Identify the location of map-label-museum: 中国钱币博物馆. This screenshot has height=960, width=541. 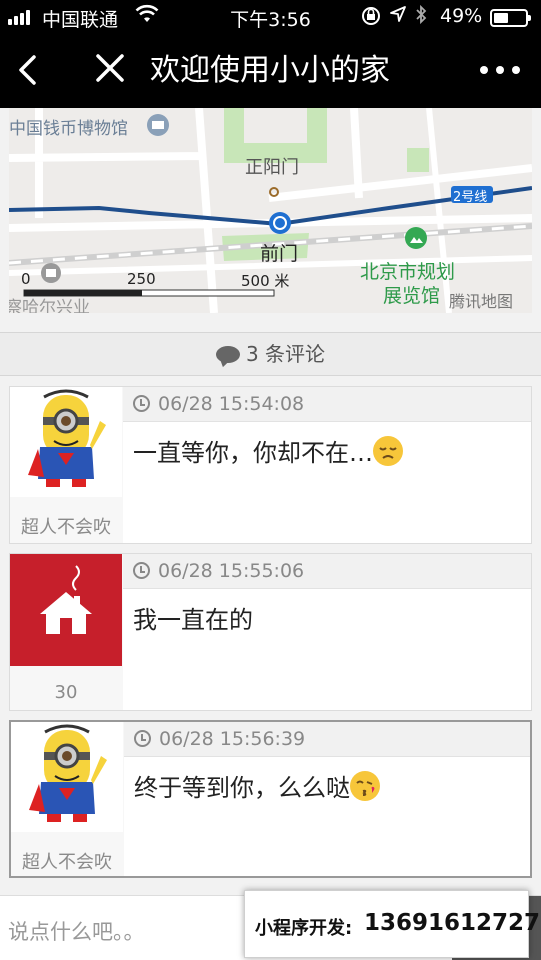
(68, 129).